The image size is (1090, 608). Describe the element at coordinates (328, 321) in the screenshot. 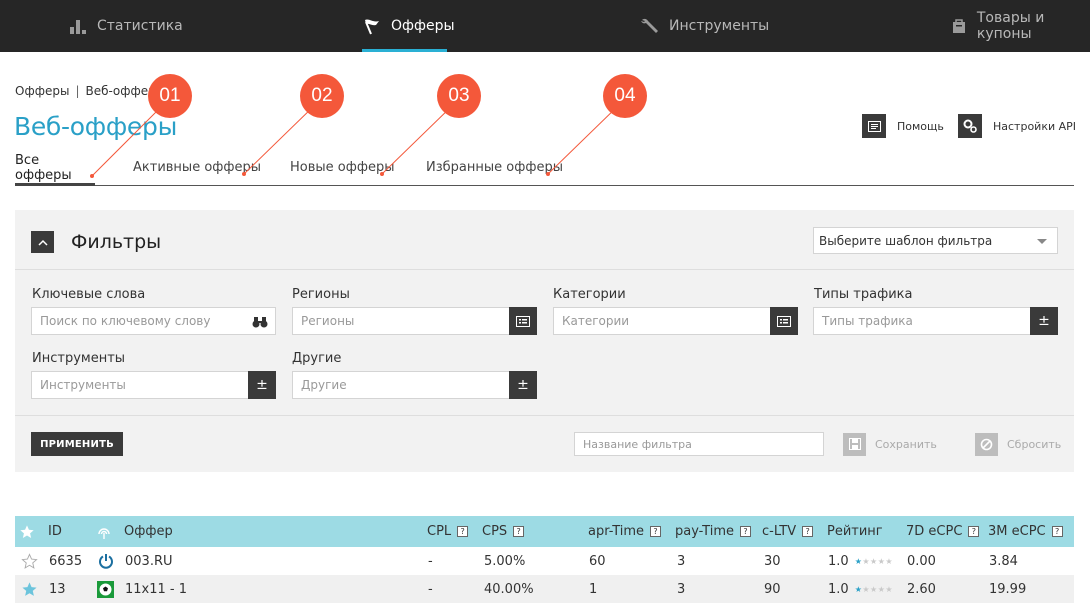

I see `regions-placeholder: Регионы` at that location.